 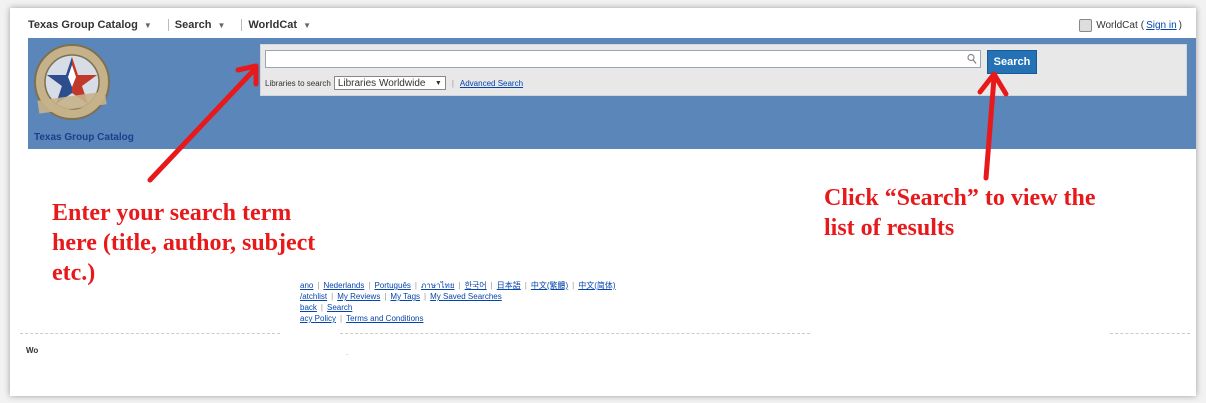 I want to click on nav-search-label: Search, so click(x=193, y=25).